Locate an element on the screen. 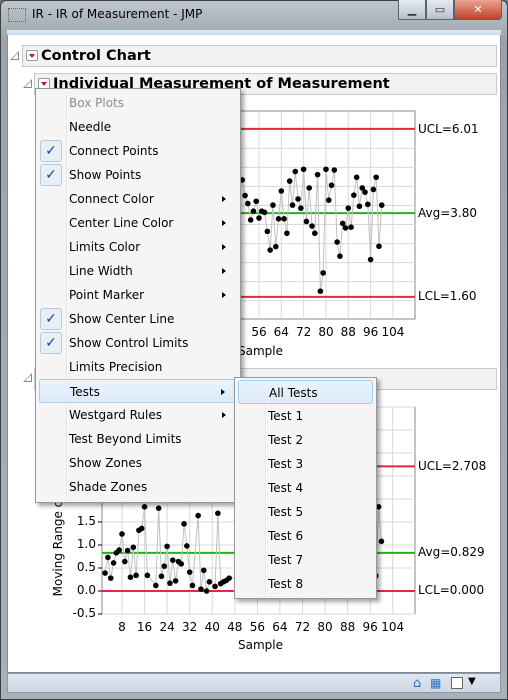  layout-checkbox is located at coordinates (457, 683).